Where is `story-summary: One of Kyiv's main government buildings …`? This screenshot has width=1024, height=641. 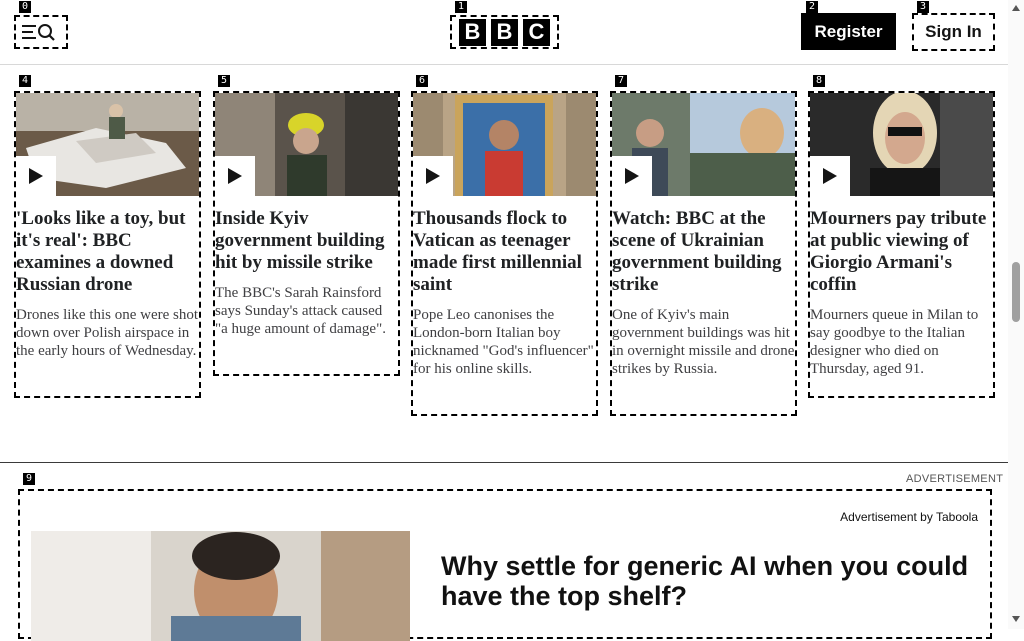
story-summary: One of Kyiv's main government buildings … is located at coordinates (703, 342).